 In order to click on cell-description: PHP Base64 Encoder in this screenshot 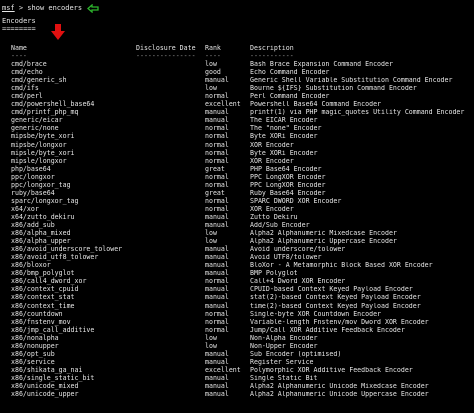, I will do `click(286, 169)`.